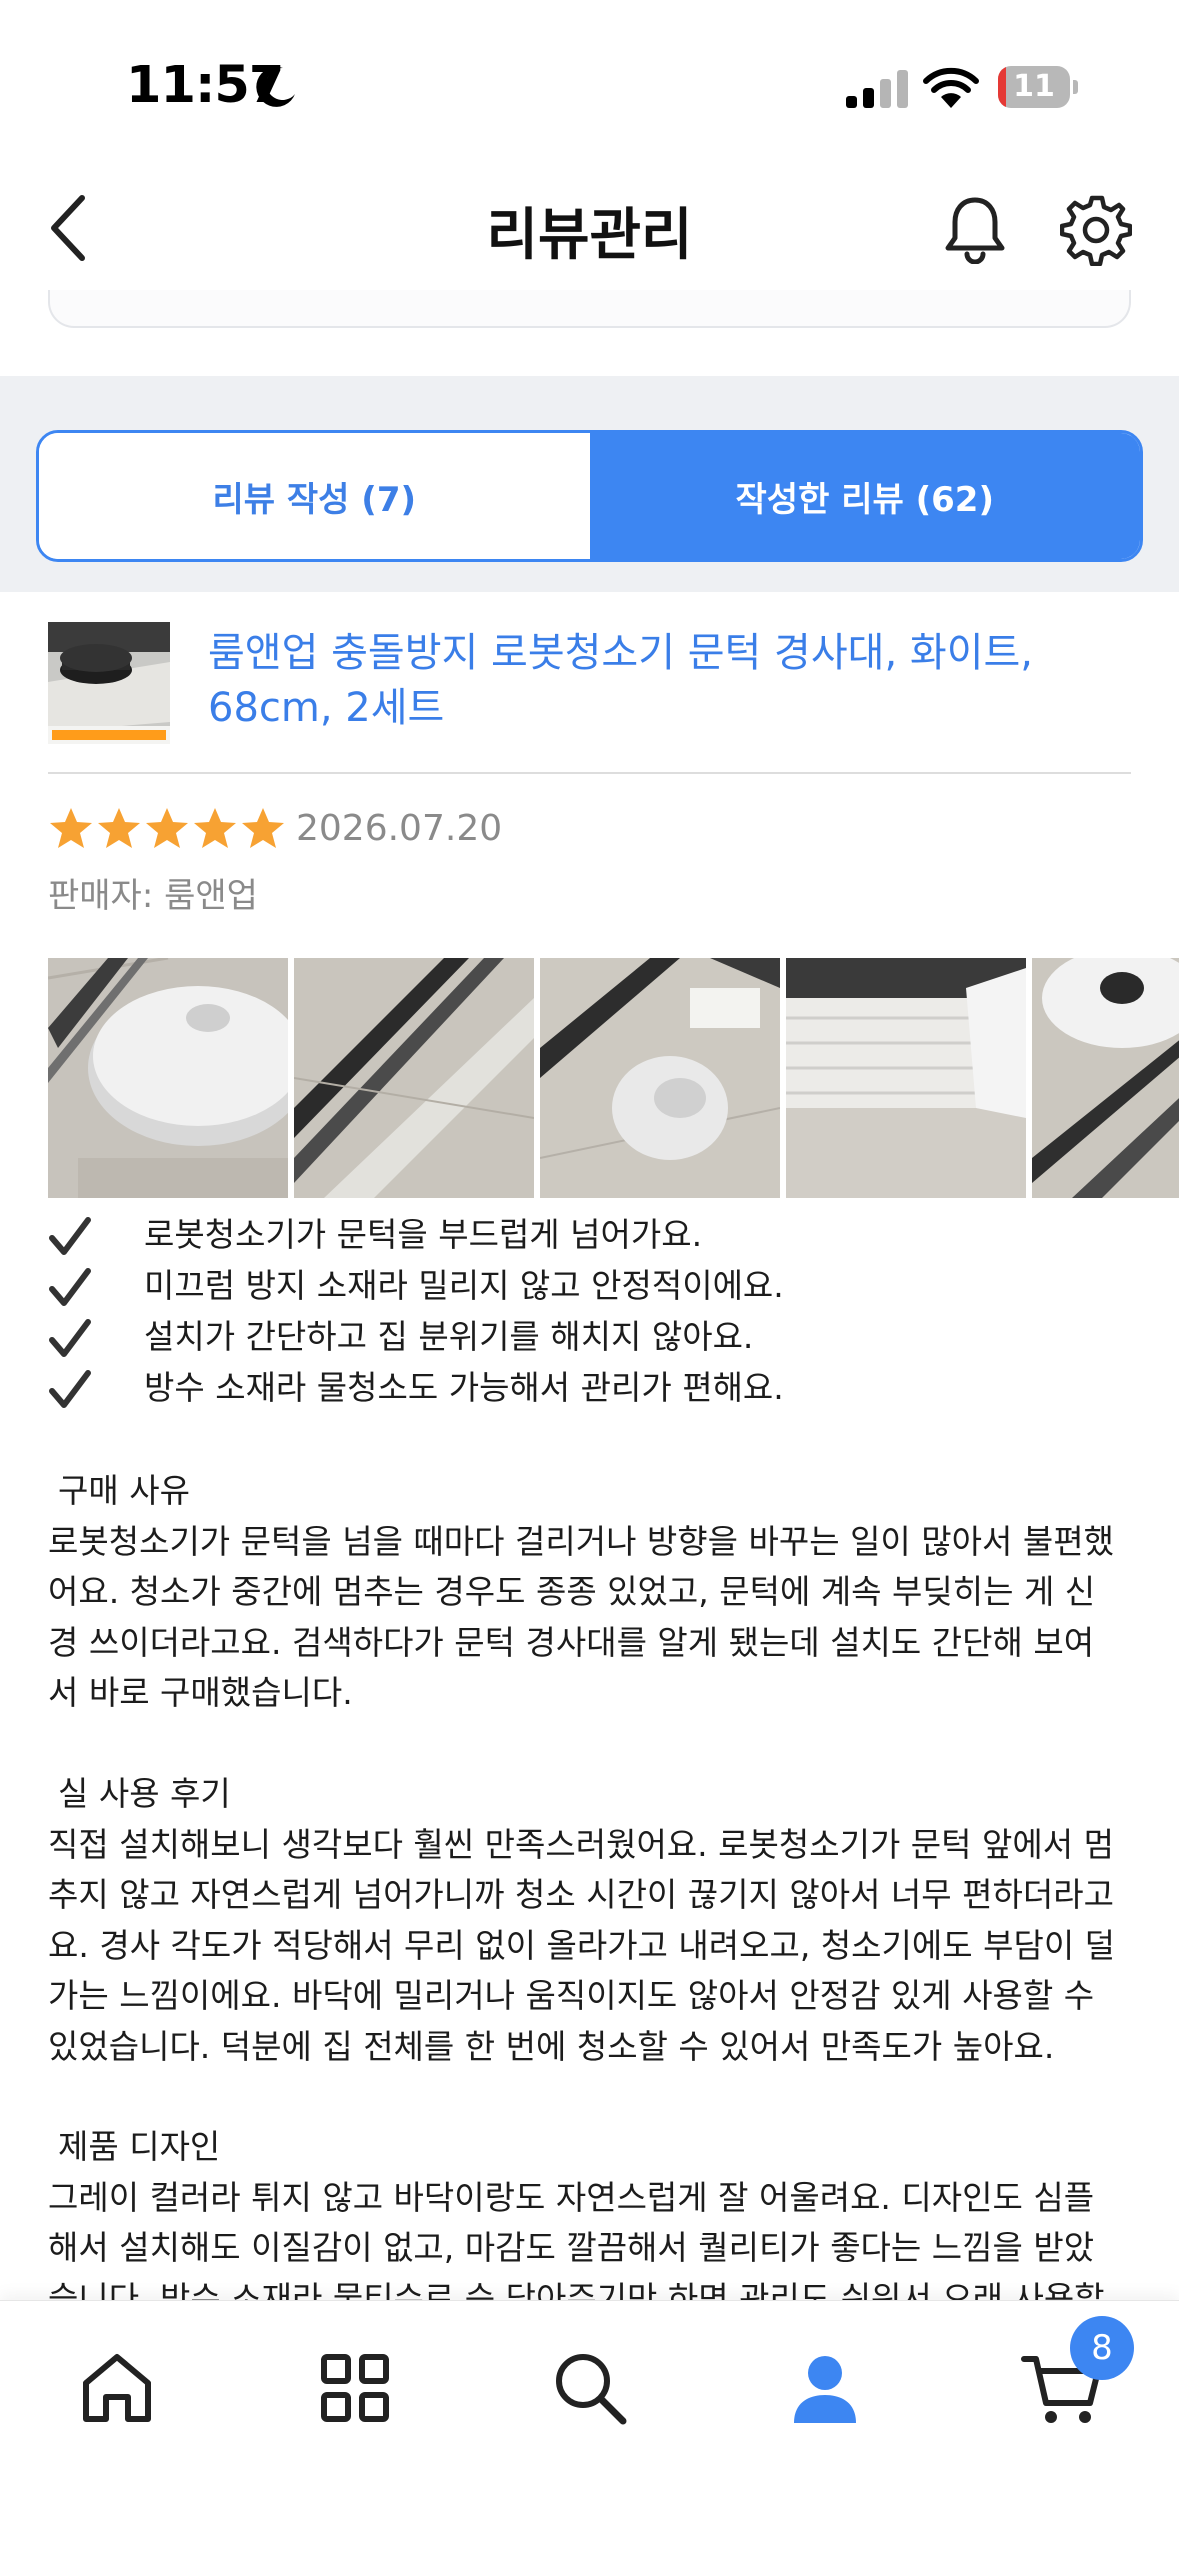 The height and width of the screenshot is (2556, 1179). I want to click on checklist-item: 미끄럼 방지 소재라 밀리지 않고 안정적이에요., so click(598, 1286).